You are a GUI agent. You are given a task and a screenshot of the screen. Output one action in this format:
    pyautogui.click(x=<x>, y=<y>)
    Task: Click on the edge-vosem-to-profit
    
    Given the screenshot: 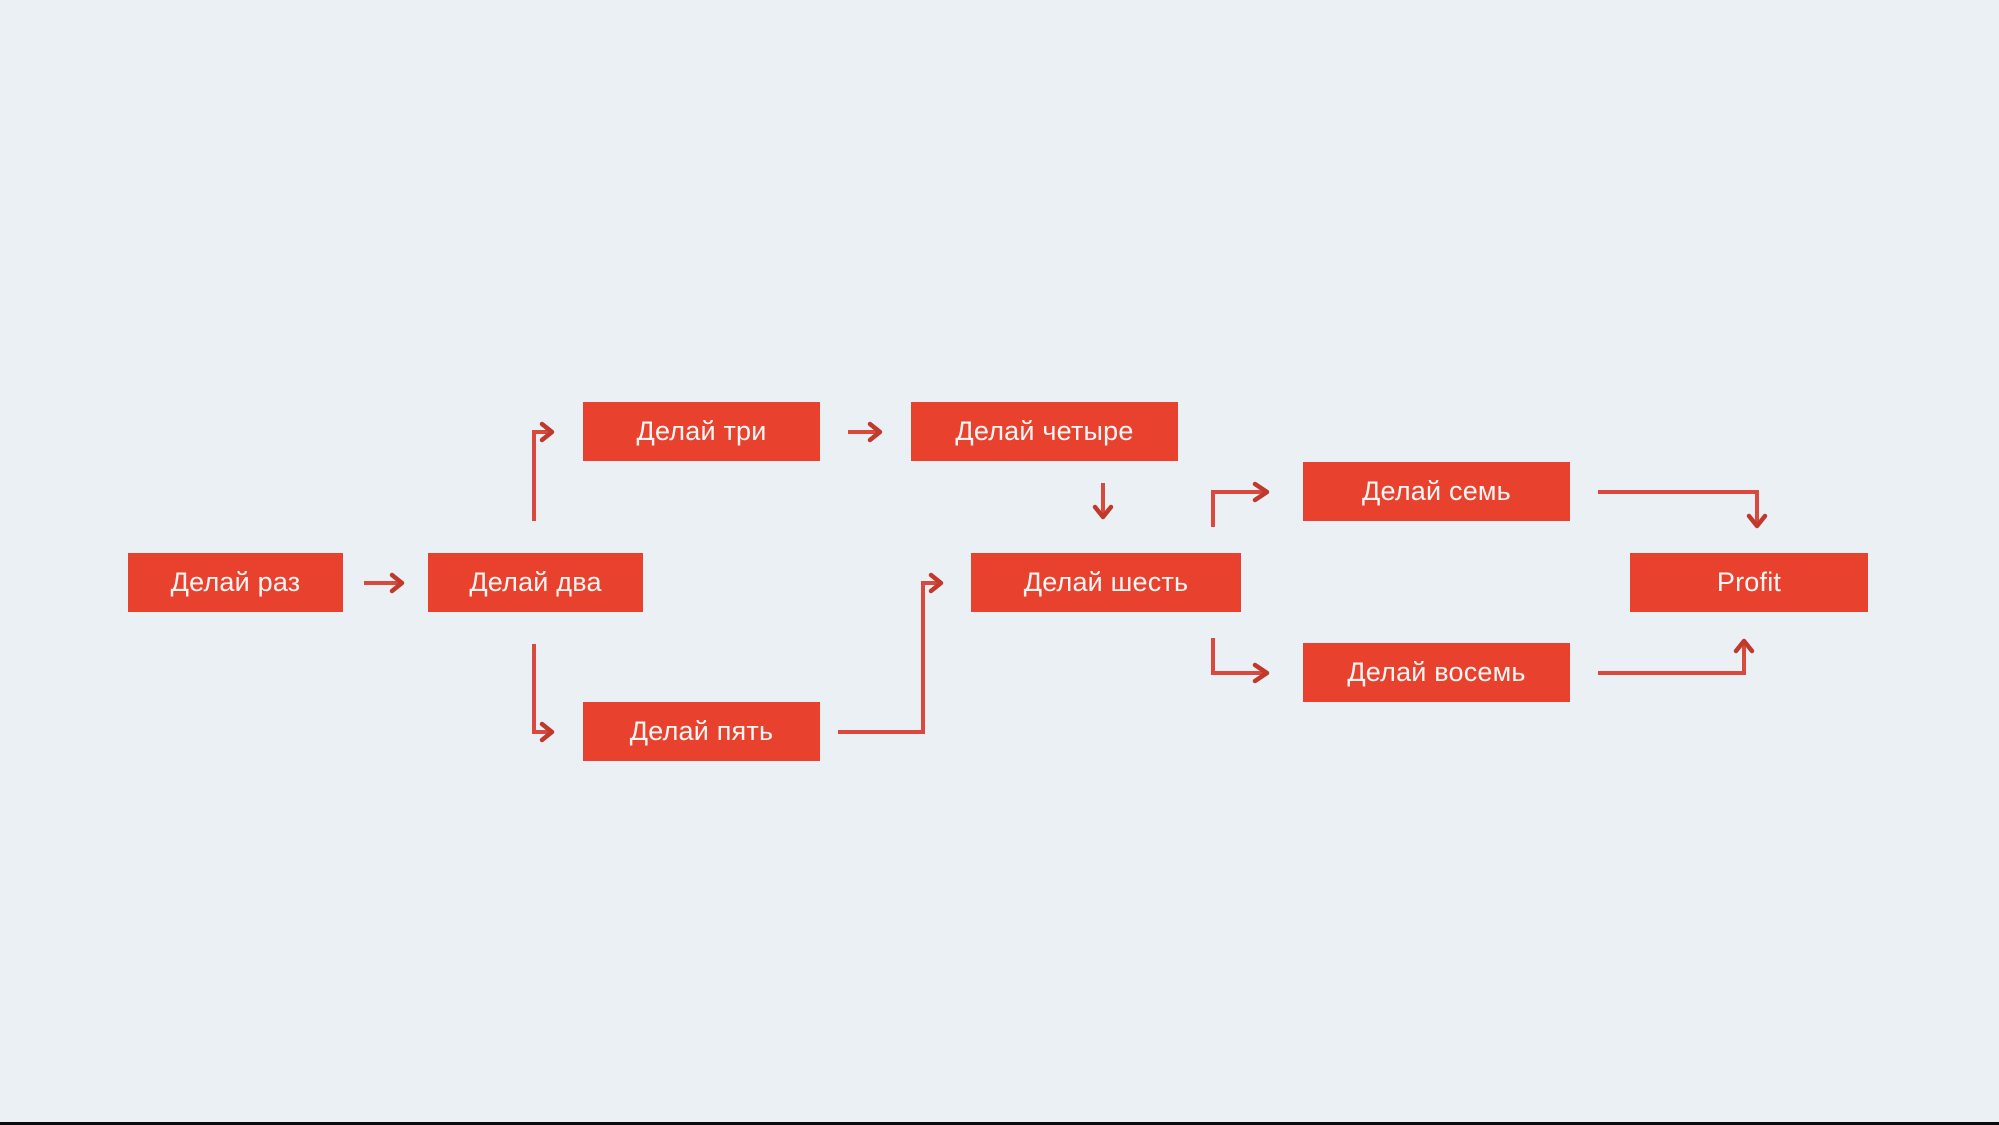 What is the action you would take?
    pyautogui.click(x=1676, y=656)
    